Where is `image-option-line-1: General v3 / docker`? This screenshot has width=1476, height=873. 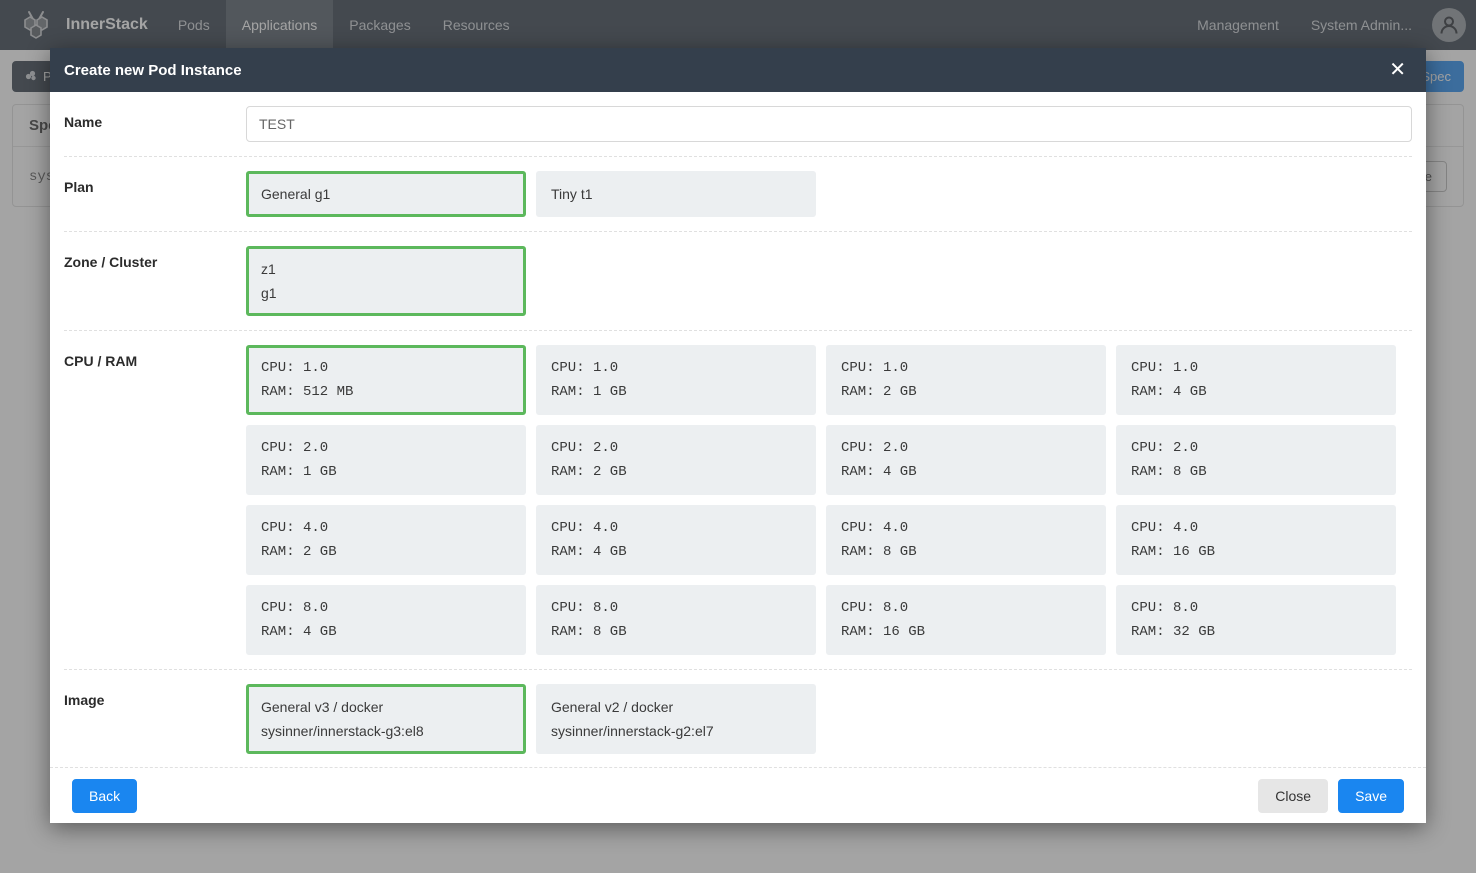
image-option-line-1: General v3 / docker is located at coordinates (322, 707).